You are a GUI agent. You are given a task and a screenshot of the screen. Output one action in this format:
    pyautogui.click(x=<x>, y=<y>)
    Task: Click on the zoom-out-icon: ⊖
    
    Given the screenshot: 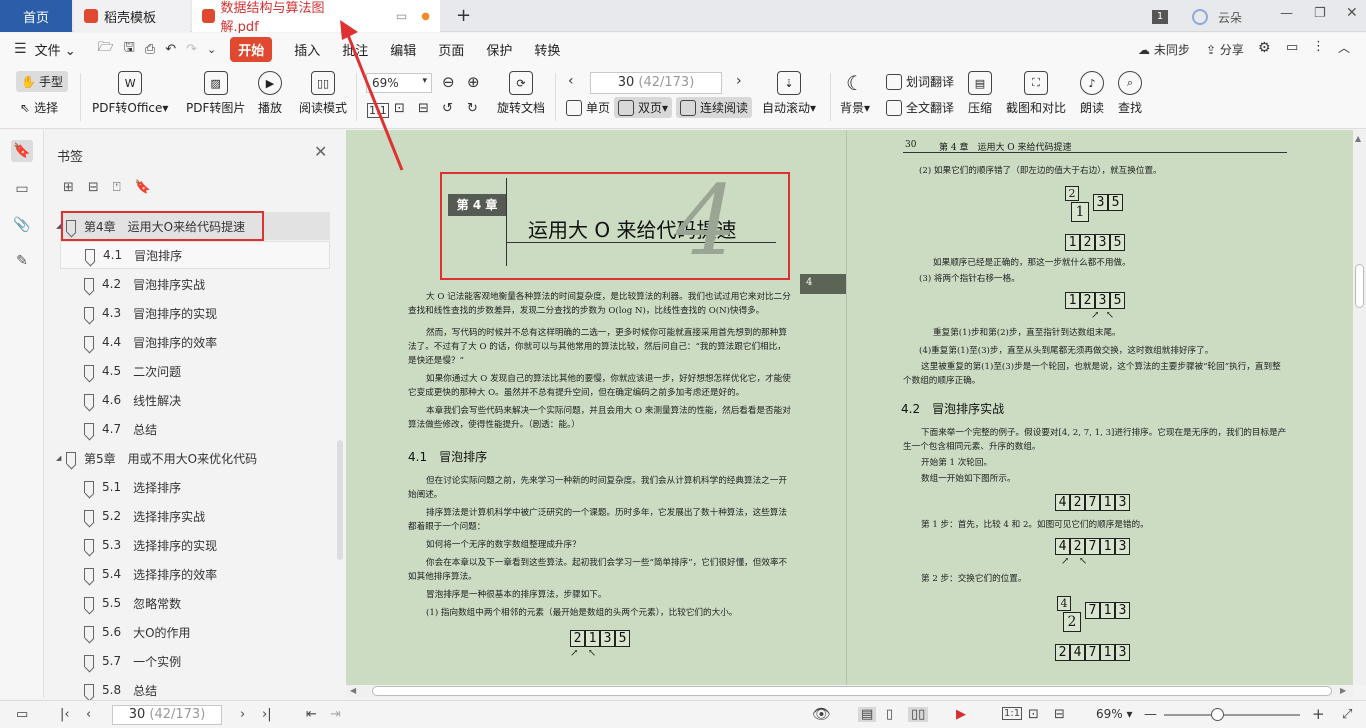 What is the action you would take?
    pyautogui.click(x=448, y=82)
    